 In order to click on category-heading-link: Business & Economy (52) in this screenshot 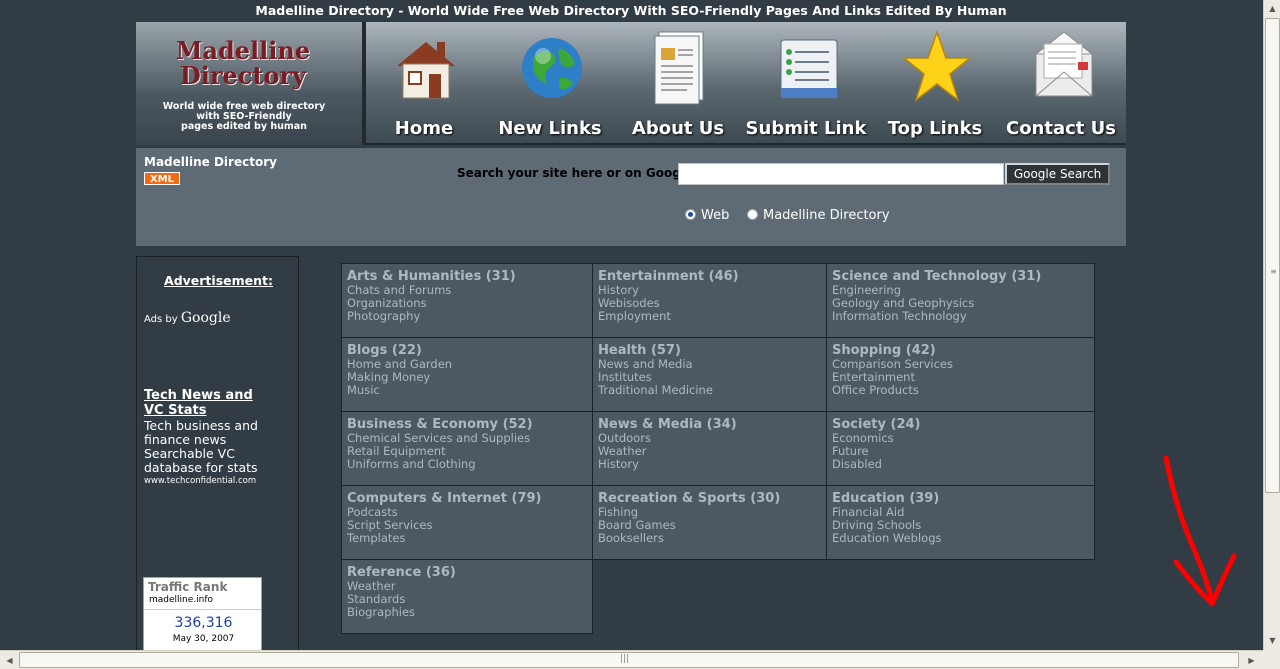, I will do `click(467, 424)`.